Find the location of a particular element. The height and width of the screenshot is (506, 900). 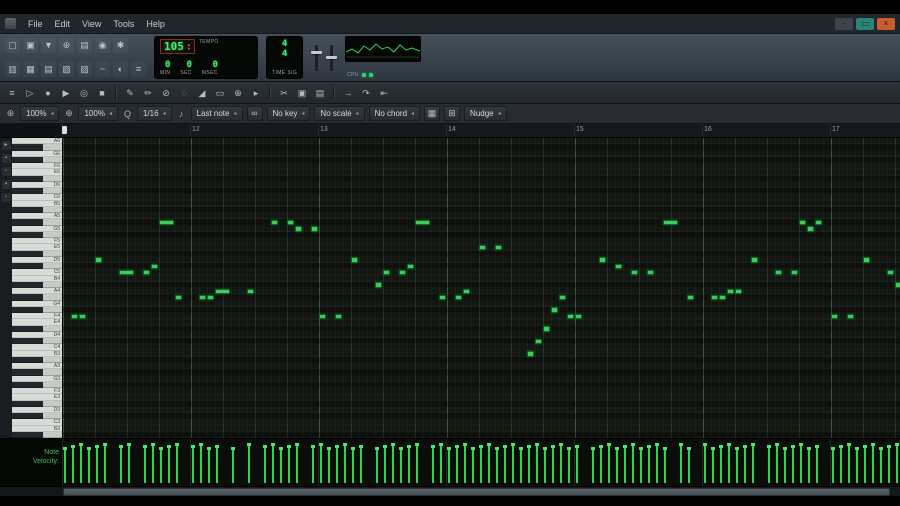

master-volume-slider is located at coordinates (317, 57).